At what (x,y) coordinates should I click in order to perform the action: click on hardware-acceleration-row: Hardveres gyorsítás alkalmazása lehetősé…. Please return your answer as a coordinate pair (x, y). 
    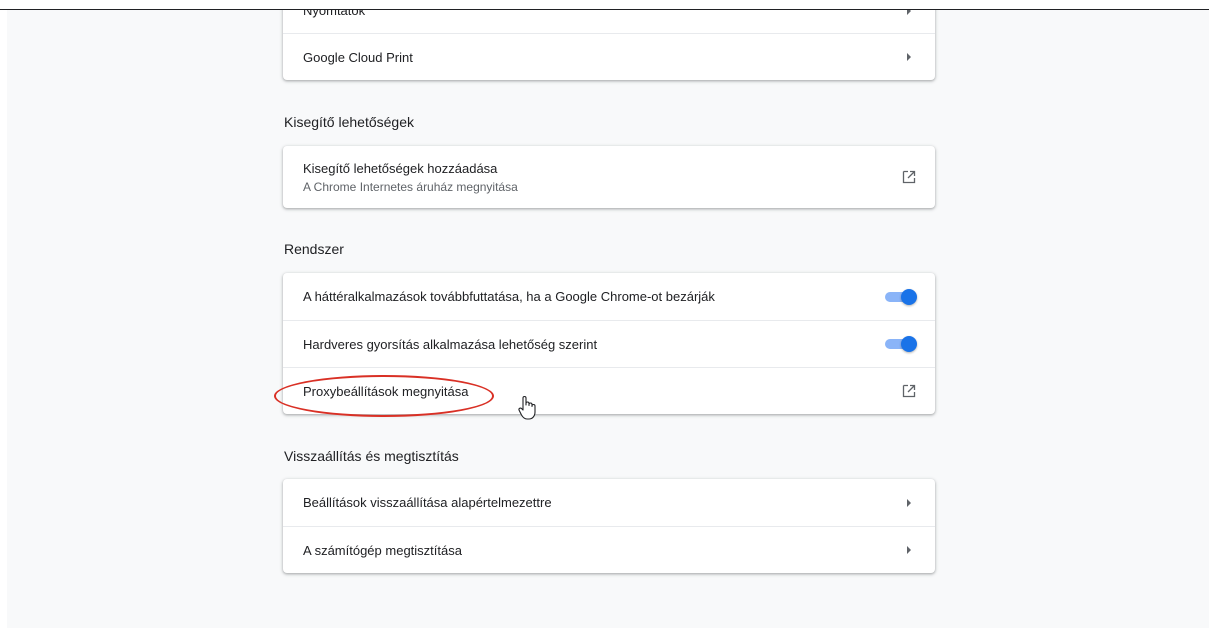
    Looking at the image, I should click on (609, 343).